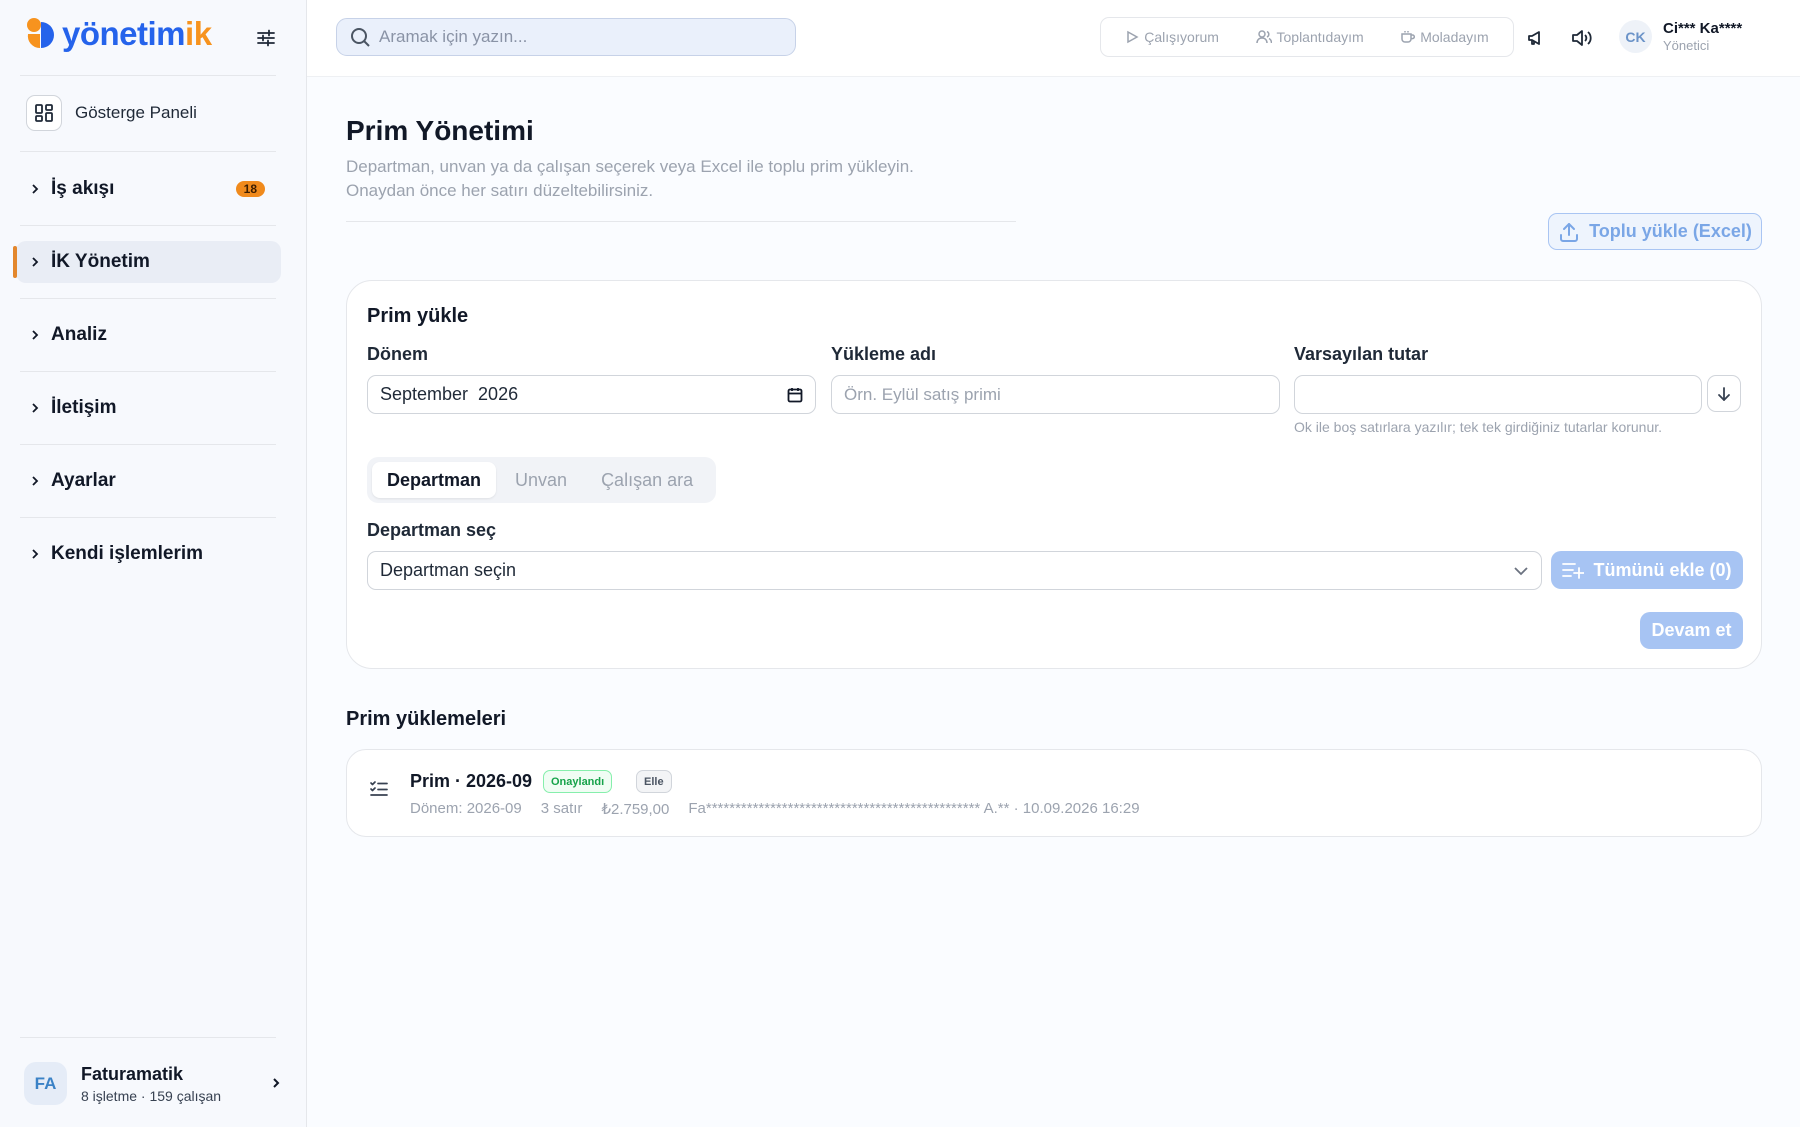  Describe the element at coordinates (1703, 28) in the screenshot. I see `user-name: Ci*** Ka****` at that location.